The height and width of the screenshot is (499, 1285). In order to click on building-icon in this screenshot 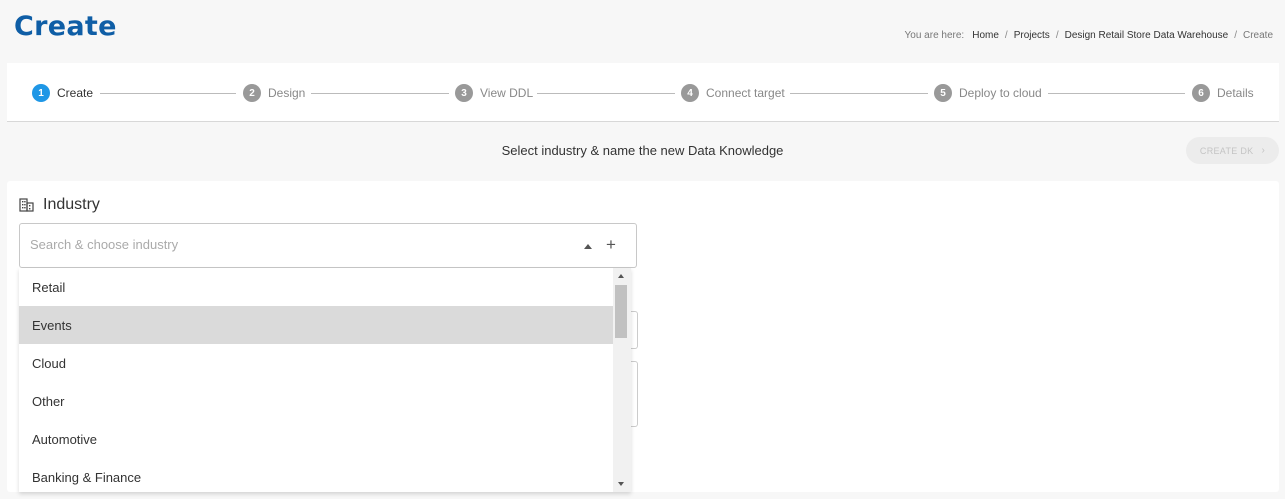, I will do `click(26, 205)`.